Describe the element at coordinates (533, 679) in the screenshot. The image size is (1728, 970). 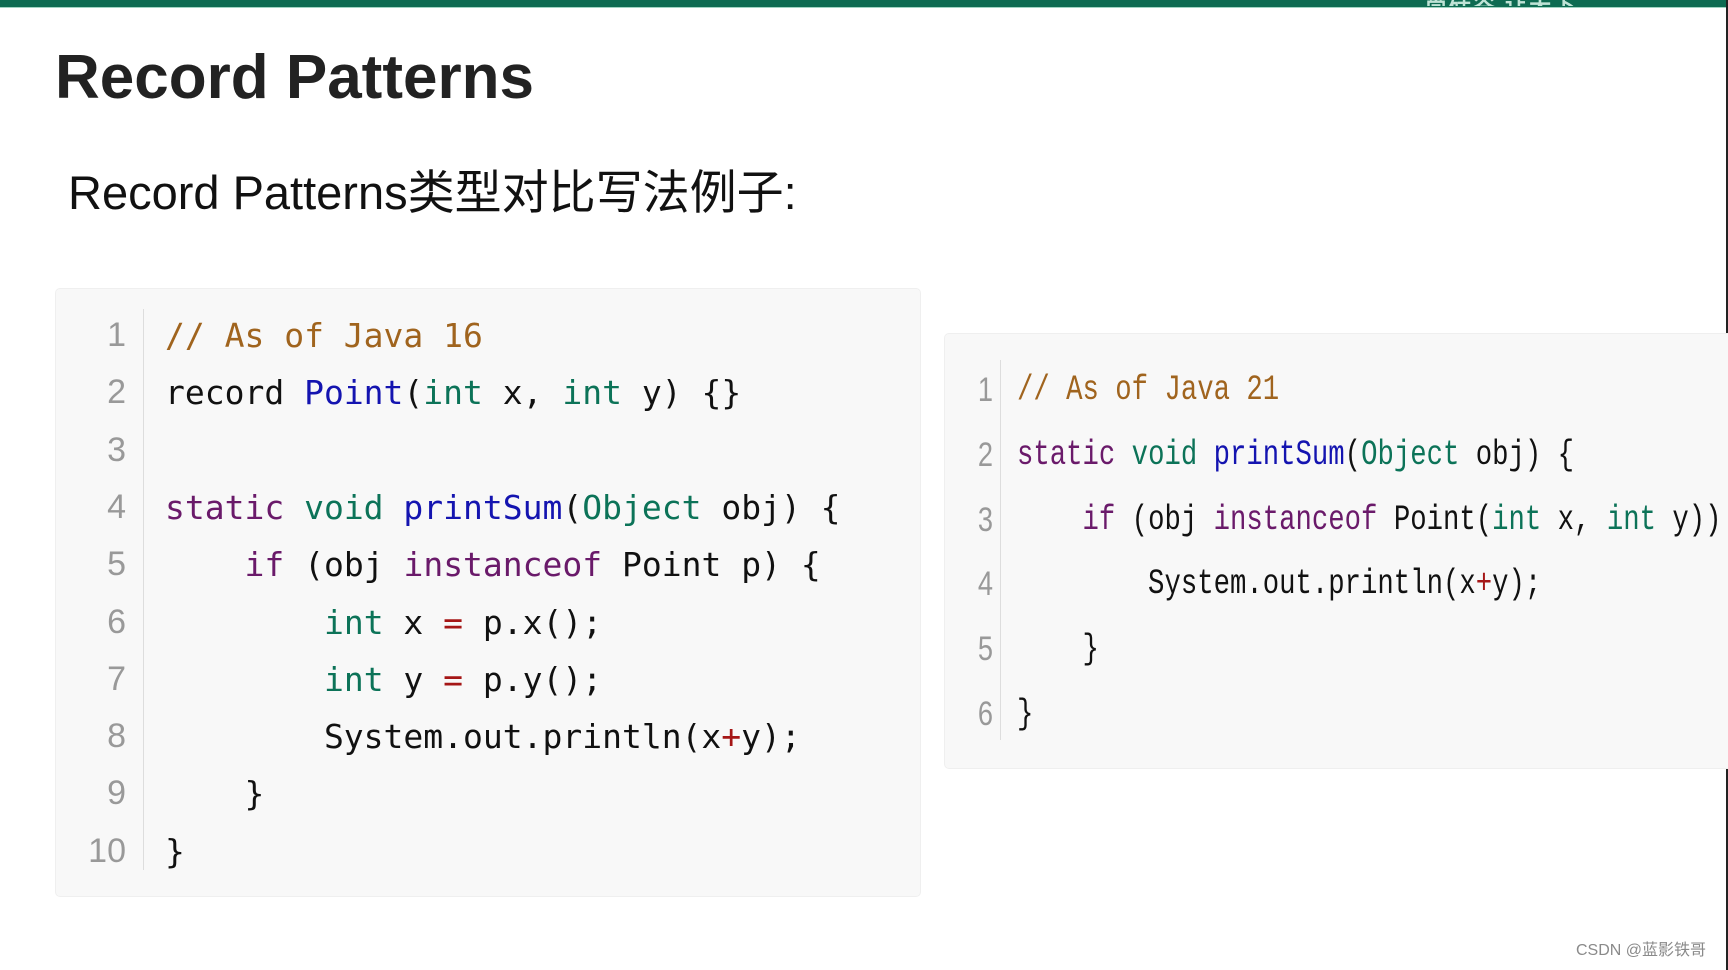
I see `code-token-plain: p.y();` at that location.